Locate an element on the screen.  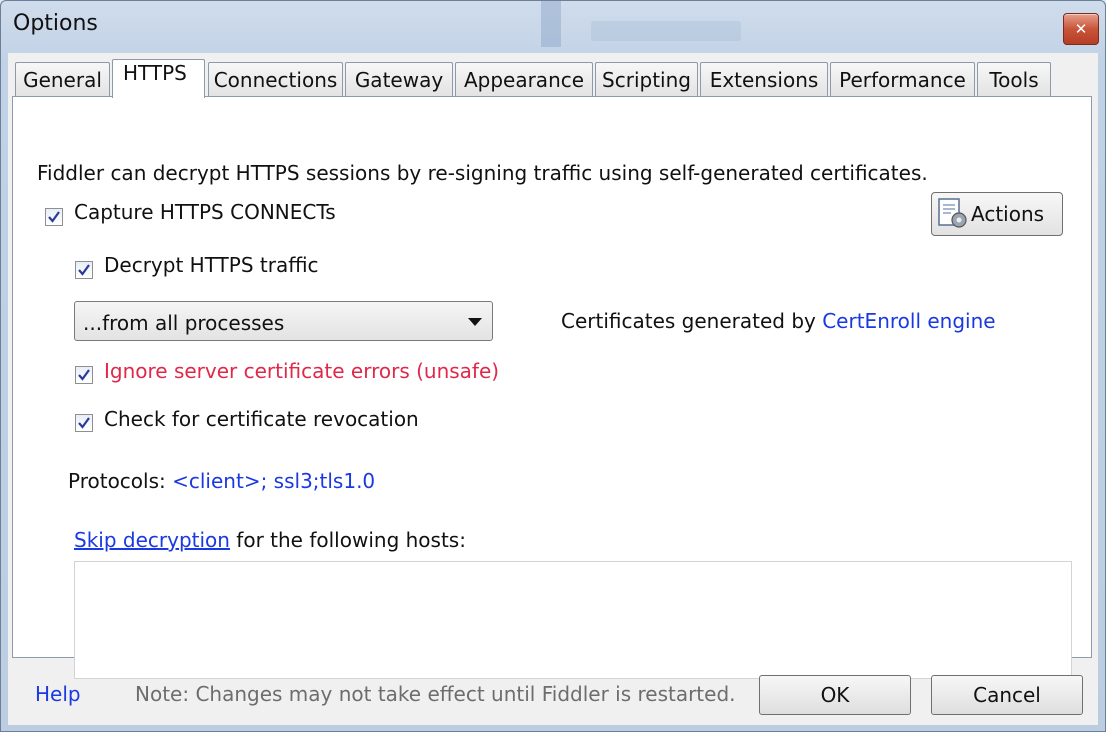
capture-https-checkbox is located at coordinates (54, 217).